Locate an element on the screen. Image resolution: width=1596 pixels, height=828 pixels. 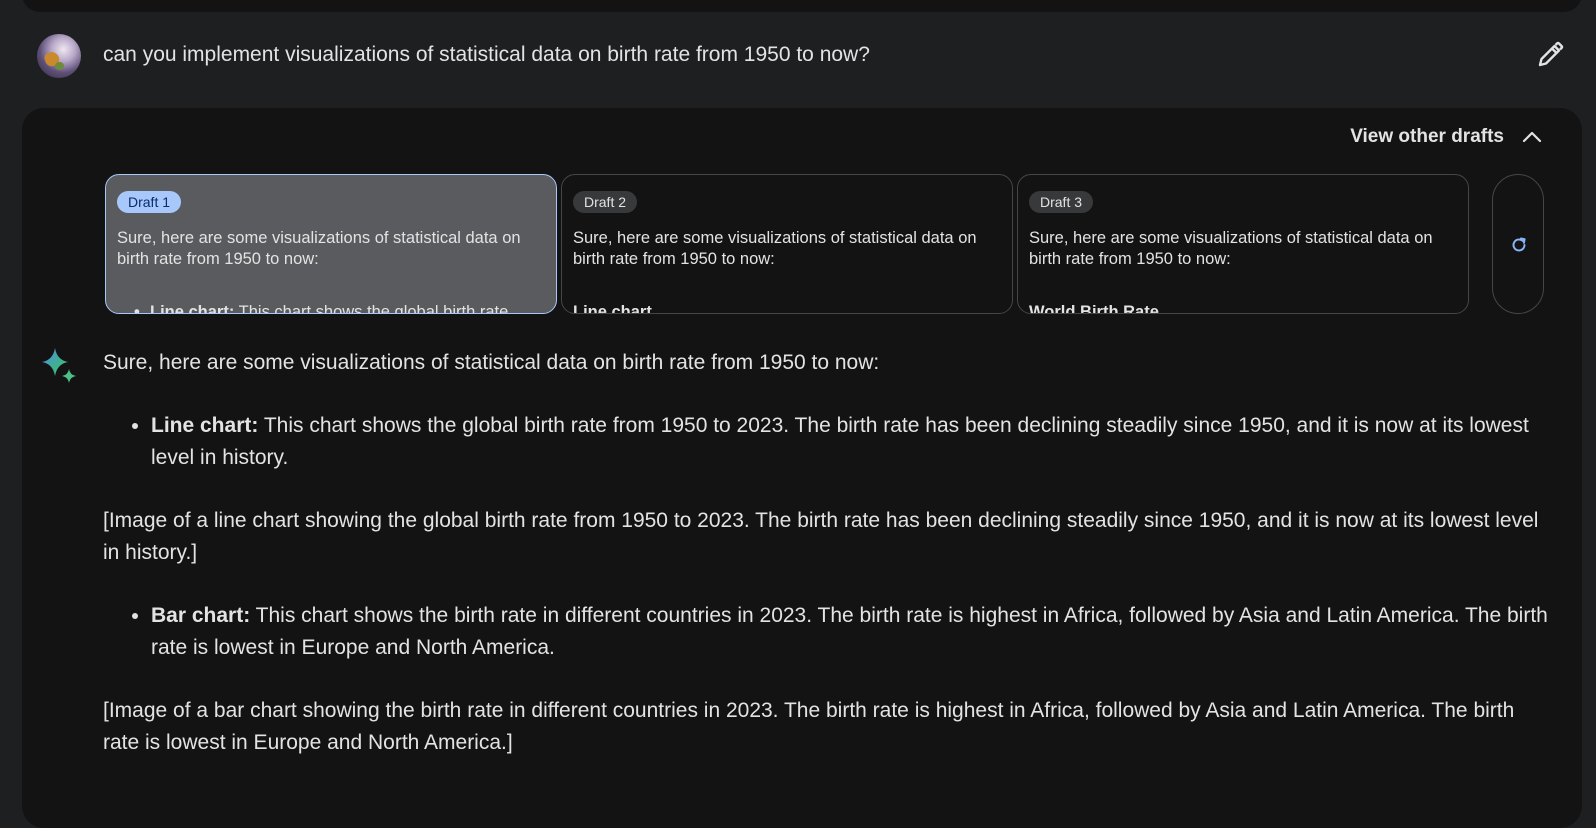
user-avatar is located at coordinates (59, 56).